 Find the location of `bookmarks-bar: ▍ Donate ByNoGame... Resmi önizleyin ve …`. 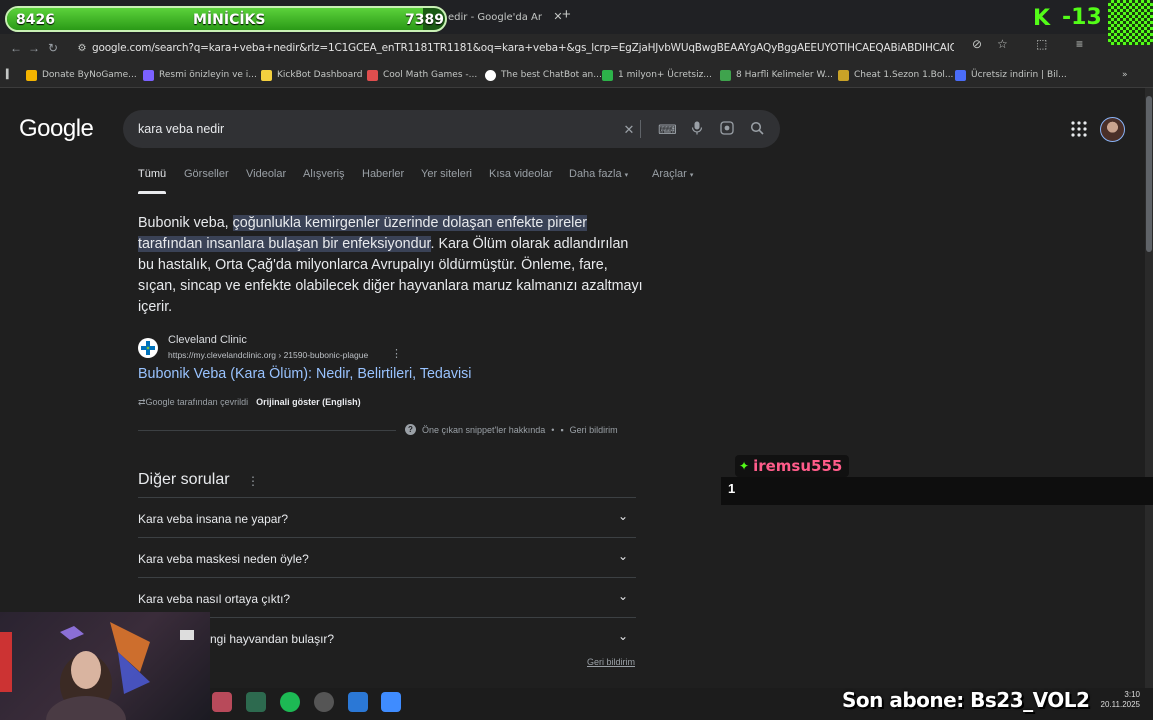

bookmarks-bar: ▍ Donate ByNoGame... Resmi önizleyin ve … is located at coordinates (576, 75).